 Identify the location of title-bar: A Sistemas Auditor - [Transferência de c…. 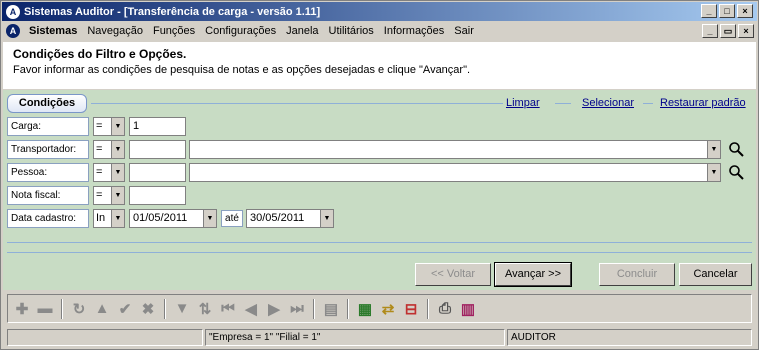
(379, 11).